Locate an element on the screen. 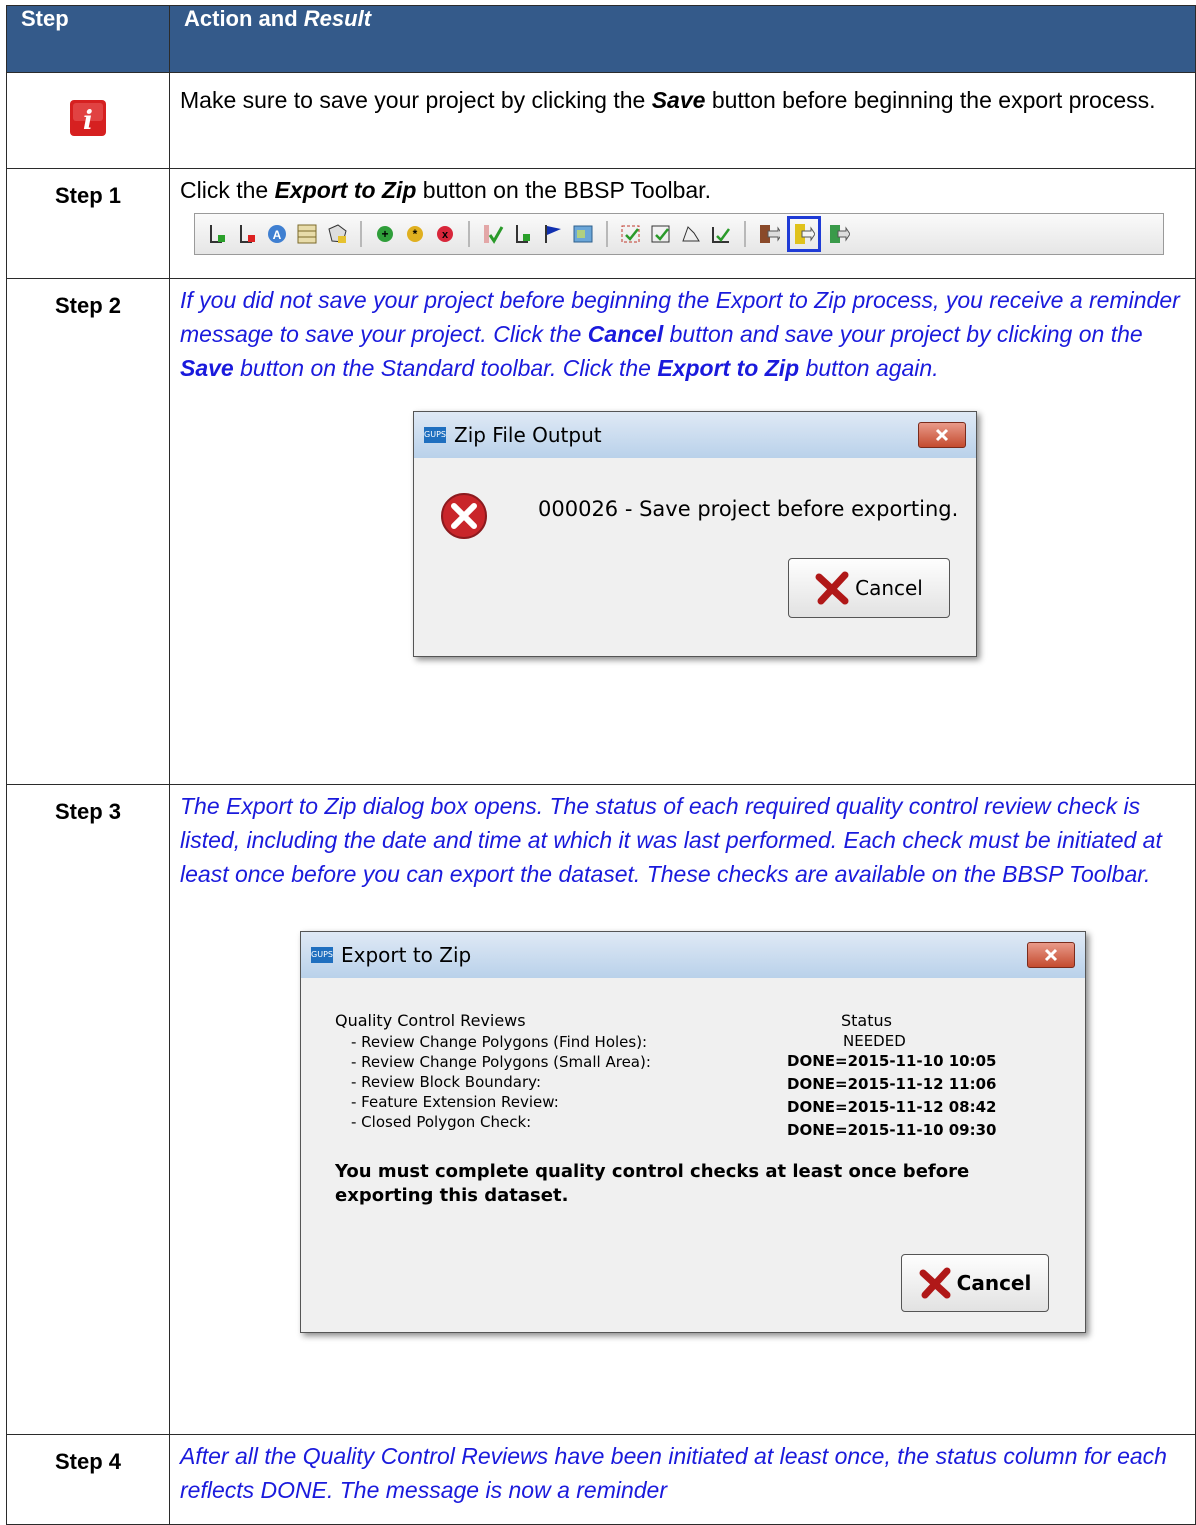 The height and width of the screenshot is (1525, 1196). review-item: - Closed Polygon Check: is located at coordinates (441, 1122).